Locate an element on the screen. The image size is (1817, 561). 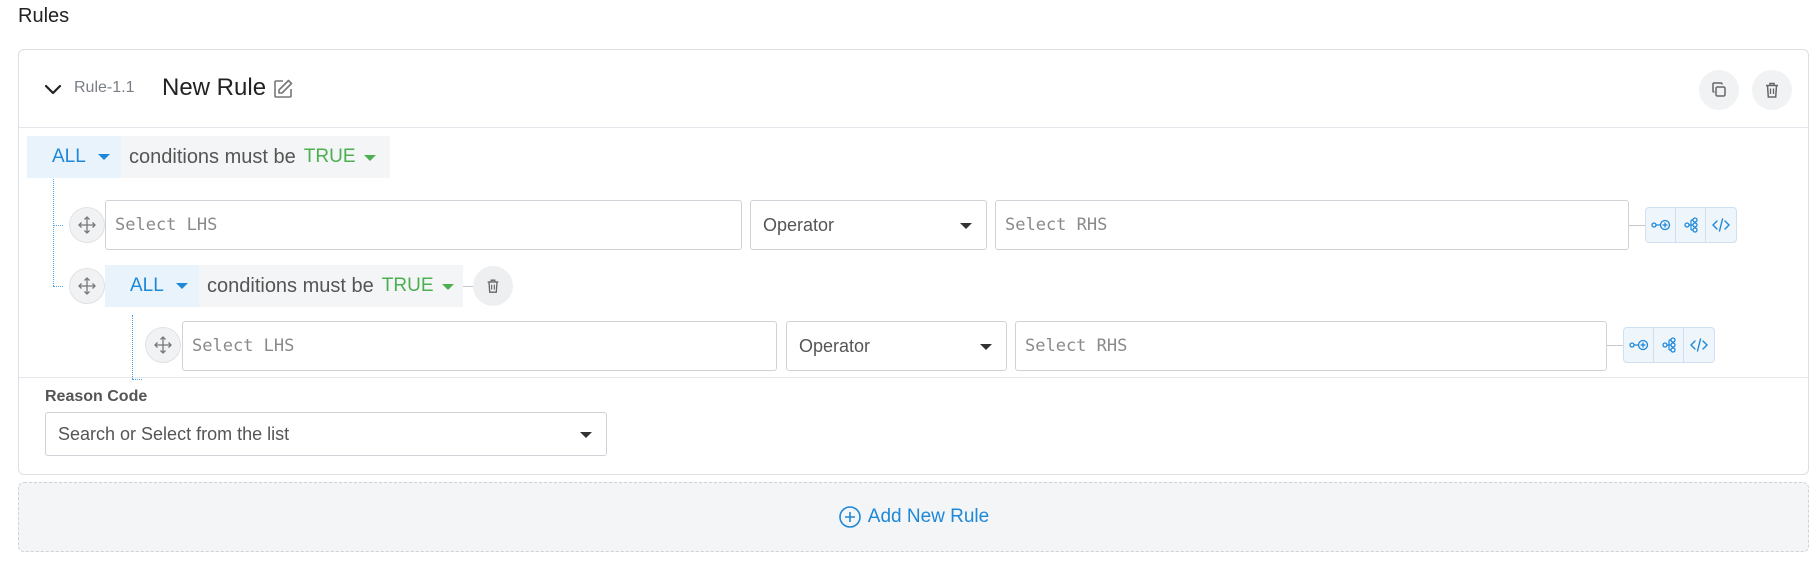
add-new-rule-label: Add New Rule is located at coordinates (928, 516).